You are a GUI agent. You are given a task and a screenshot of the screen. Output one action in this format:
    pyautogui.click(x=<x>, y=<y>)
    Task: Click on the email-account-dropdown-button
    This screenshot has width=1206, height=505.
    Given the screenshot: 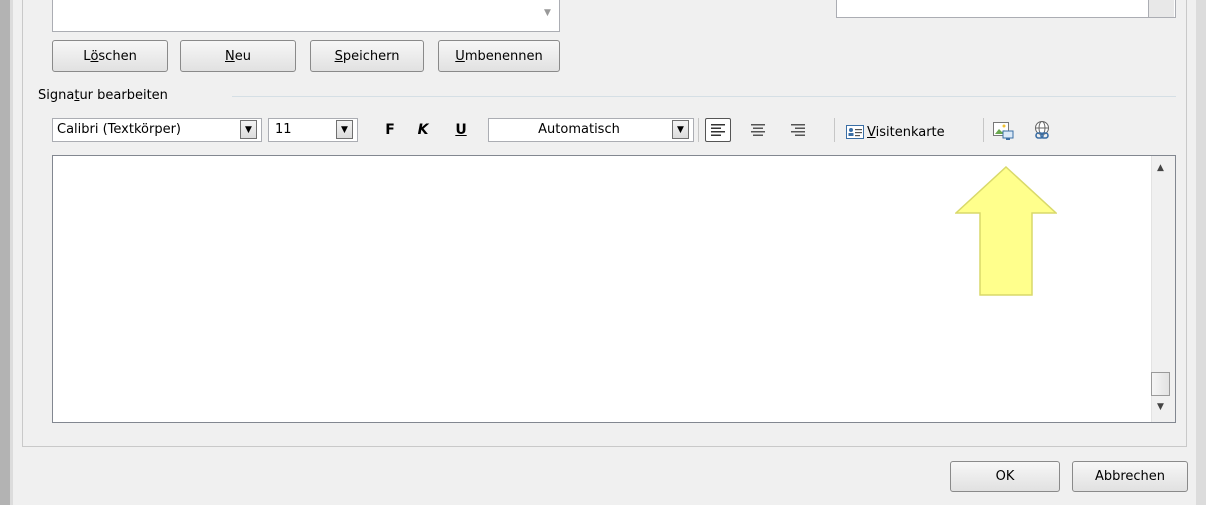 What is the action you would take?
    pyautogui.click(x=1161, y=8)
    